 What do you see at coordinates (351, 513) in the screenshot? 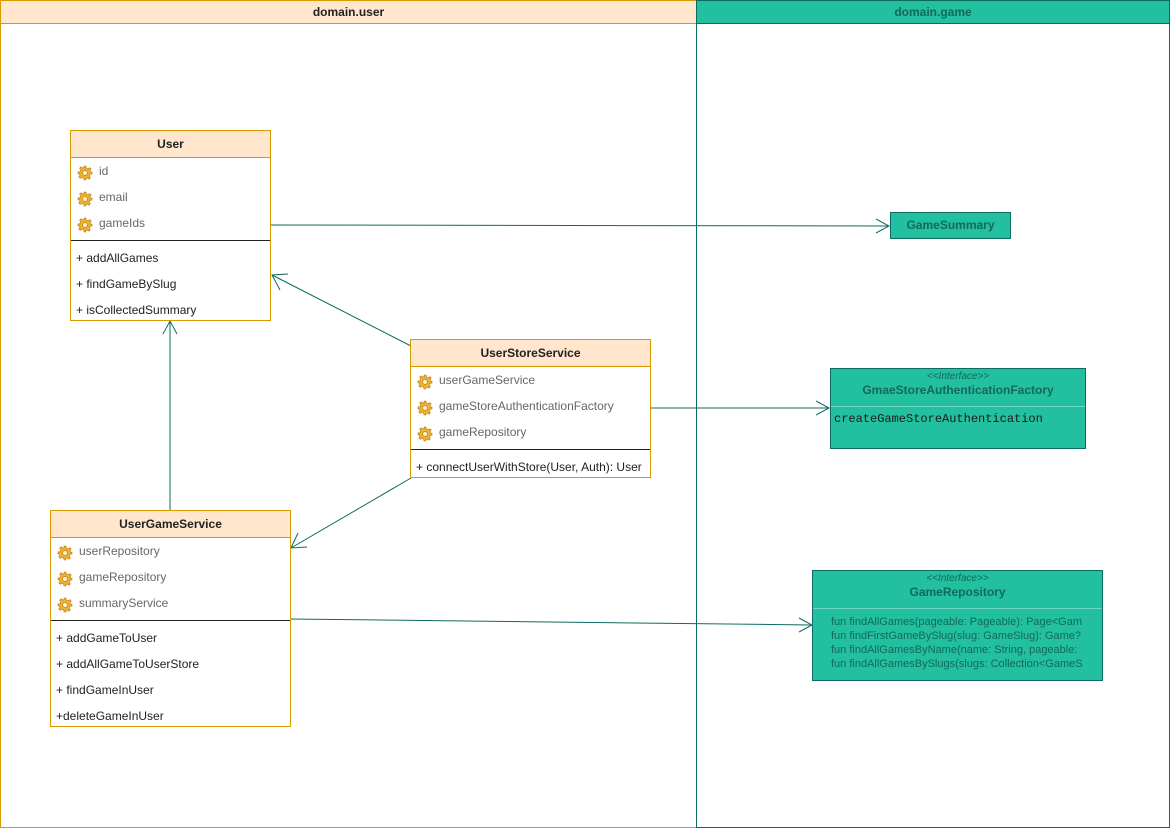
I see `arrow-userstore-to-usergame` at bounding box center [351, 513].